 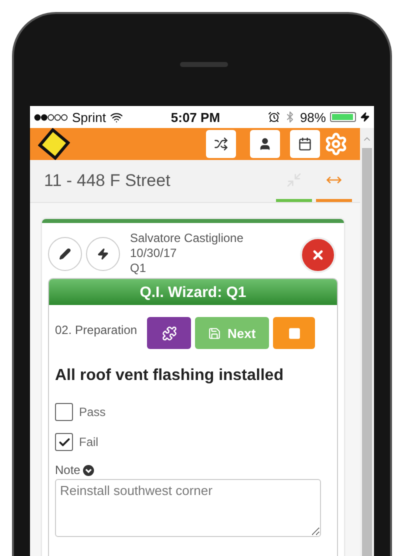 I want to click on option-label: Pass, so click(x=92, y=412).